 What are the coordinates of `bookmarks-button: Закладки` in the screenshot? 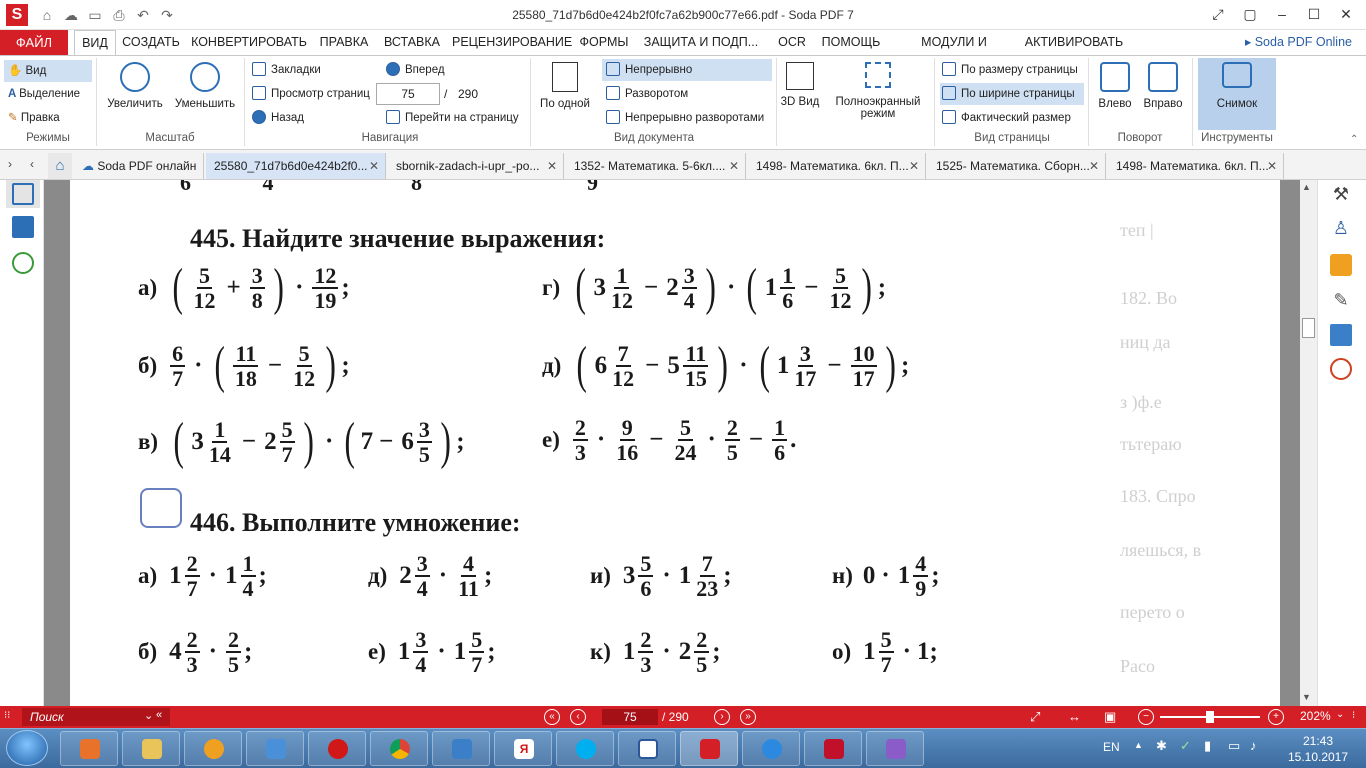 It's located at (317, 70).